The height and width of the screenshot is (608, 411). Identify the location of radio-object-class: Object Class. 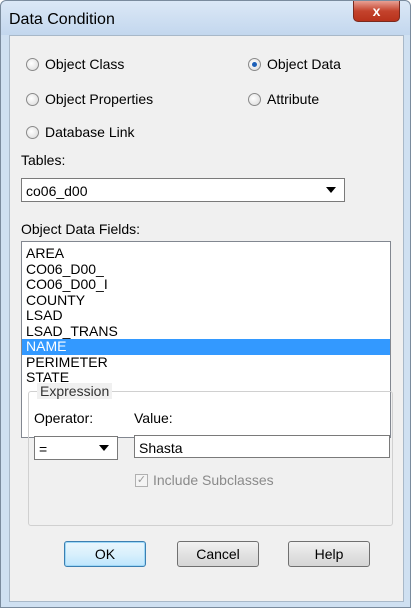
(75, 64).